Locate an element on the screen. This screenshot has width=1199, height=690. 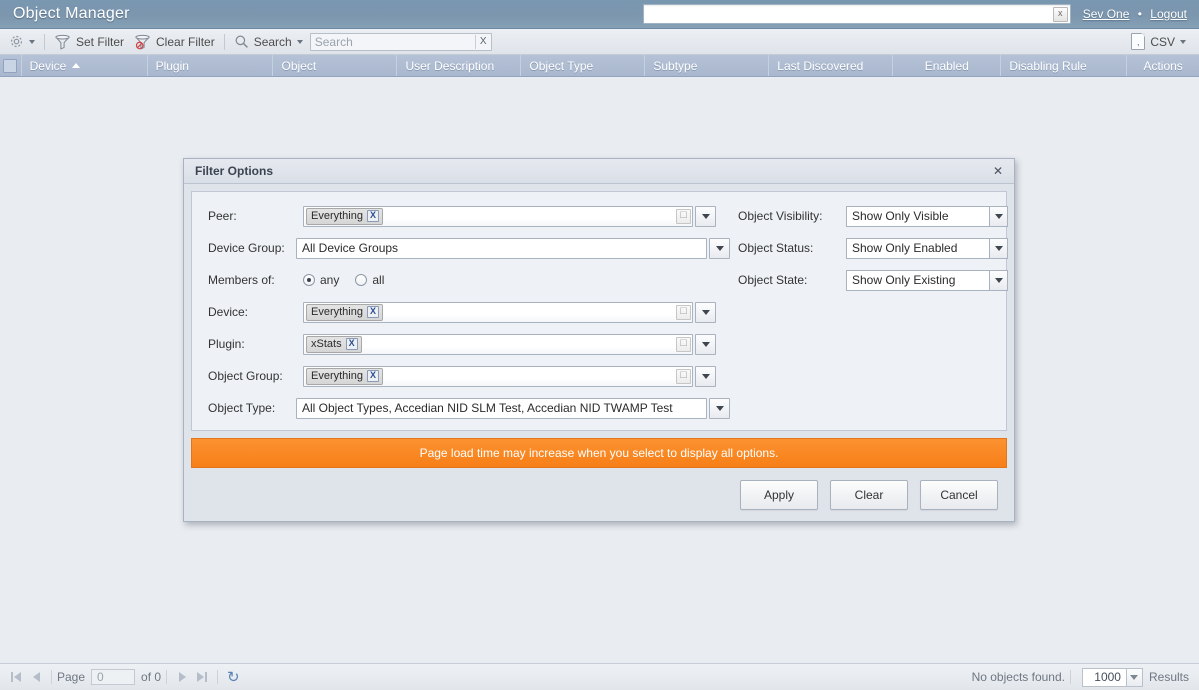
radio-label-all: all is located at coordinates (378, 280).